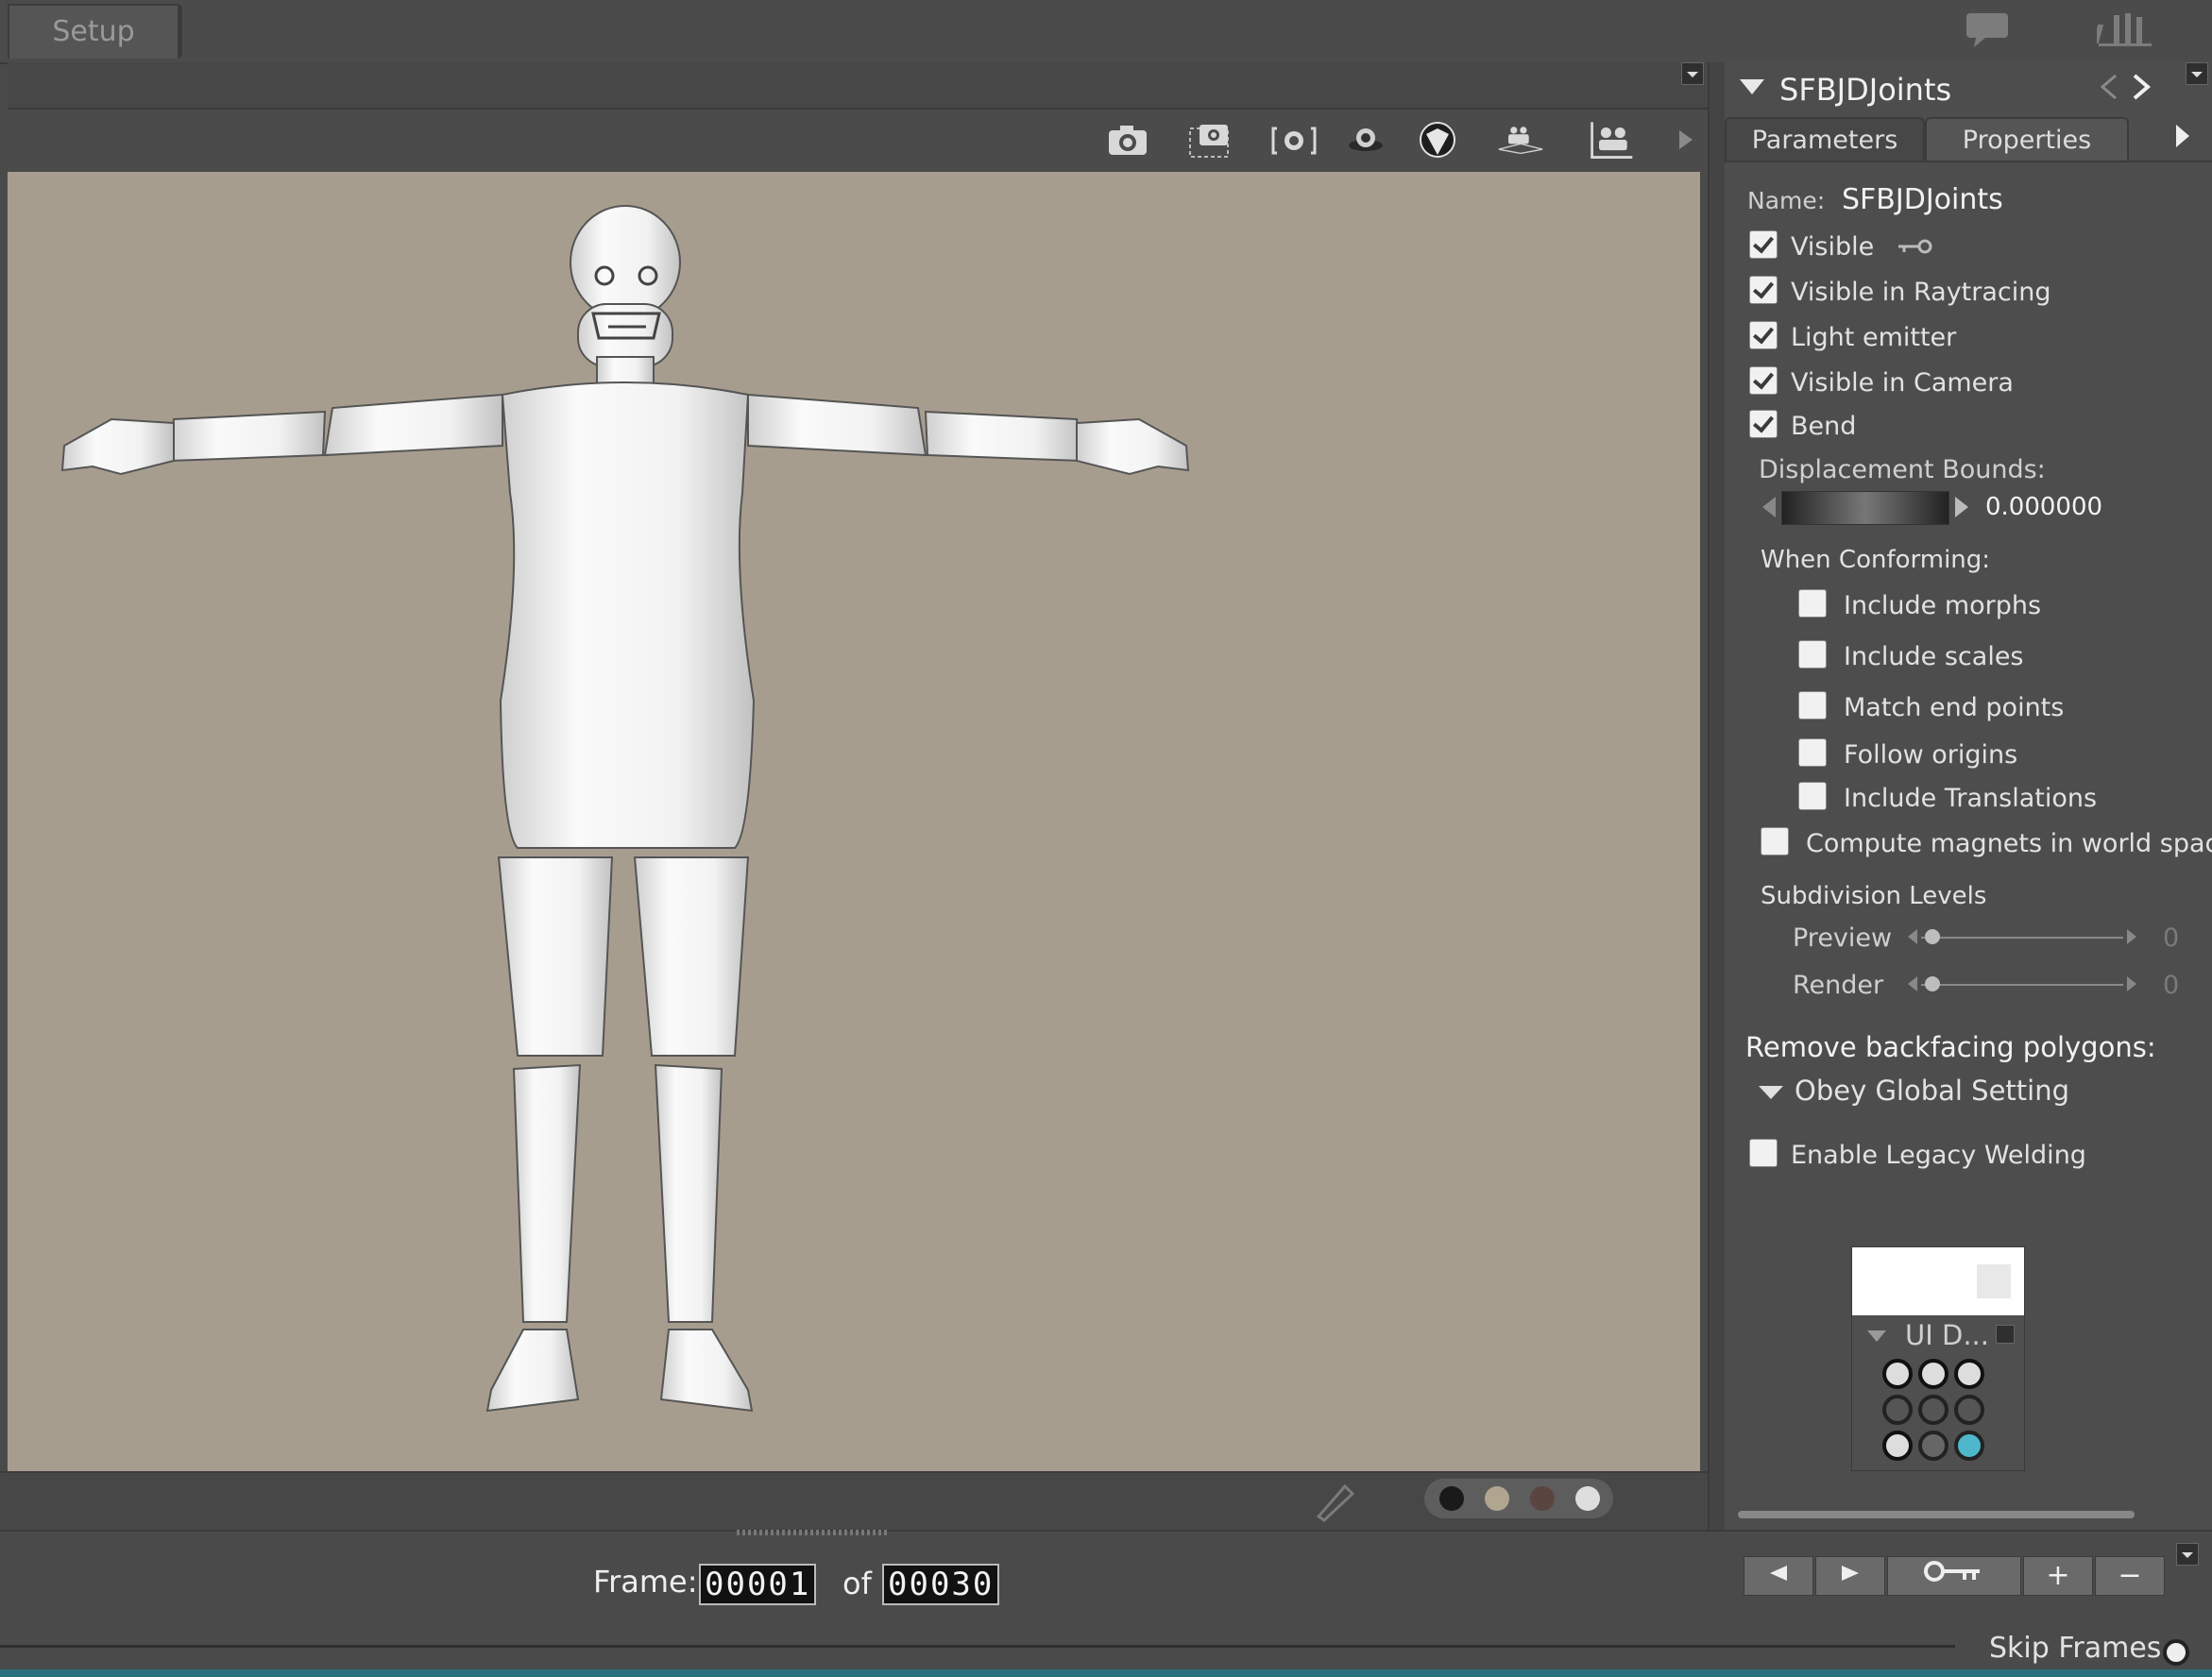 This screenshot has height=1677, width=2212. Describe the element at coordinates (1825, 140) in the screenshot. I see `tab-parameters: Parameters` at that location.